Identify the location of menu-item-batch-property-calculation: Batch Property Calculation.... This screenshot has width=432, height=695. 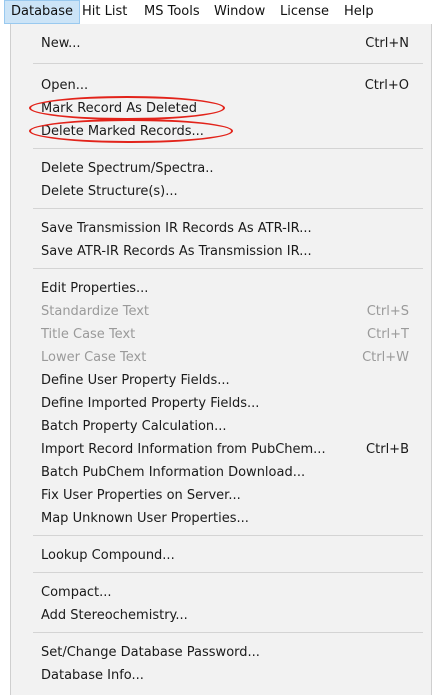
(221, 427).